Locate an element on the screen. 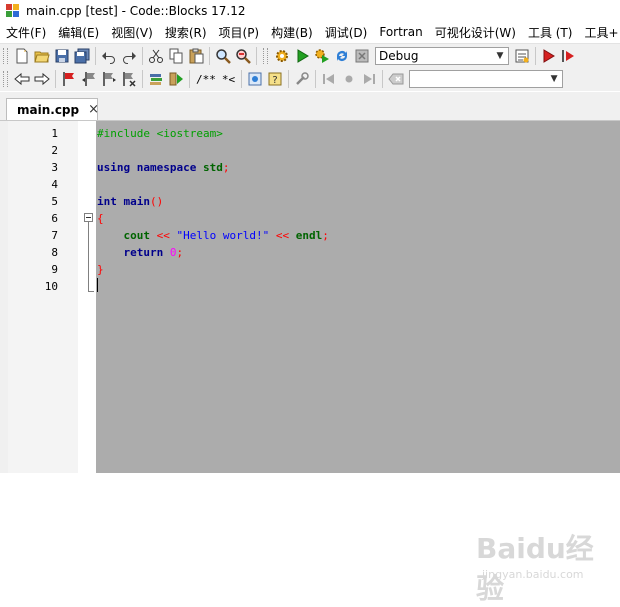 The height and width of the screenshot is (607, 620). run-to-cursor-icon is located at coordinates (568, 56).